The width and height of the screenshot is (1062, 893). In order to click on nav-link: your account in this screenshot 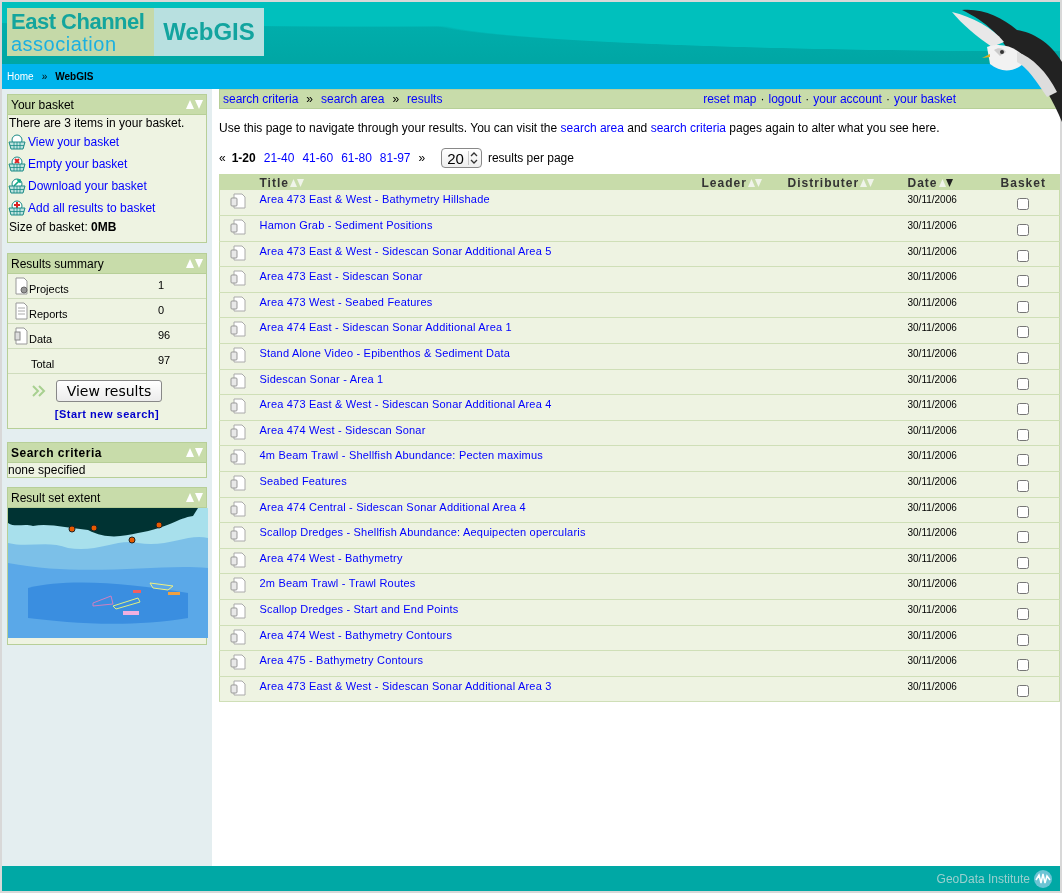, I will do `click(847, 99)`.